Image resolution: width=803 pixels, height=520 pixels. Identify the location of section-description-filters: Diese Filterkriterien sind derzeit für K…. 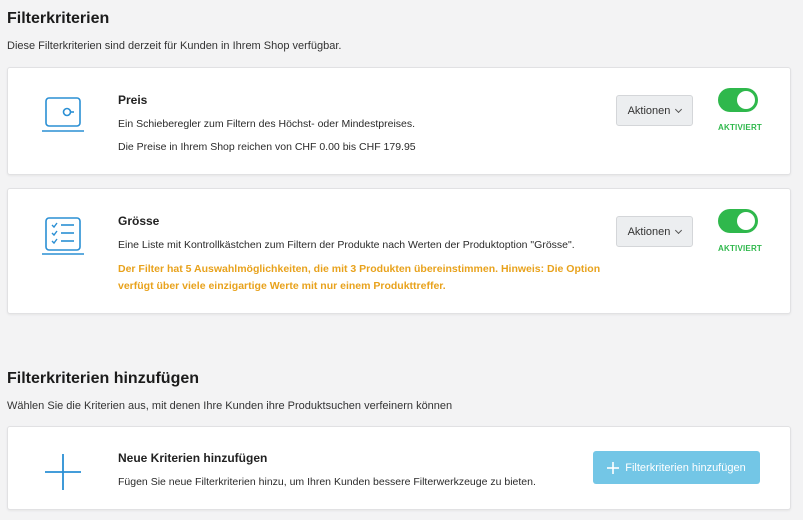
(174, 46).